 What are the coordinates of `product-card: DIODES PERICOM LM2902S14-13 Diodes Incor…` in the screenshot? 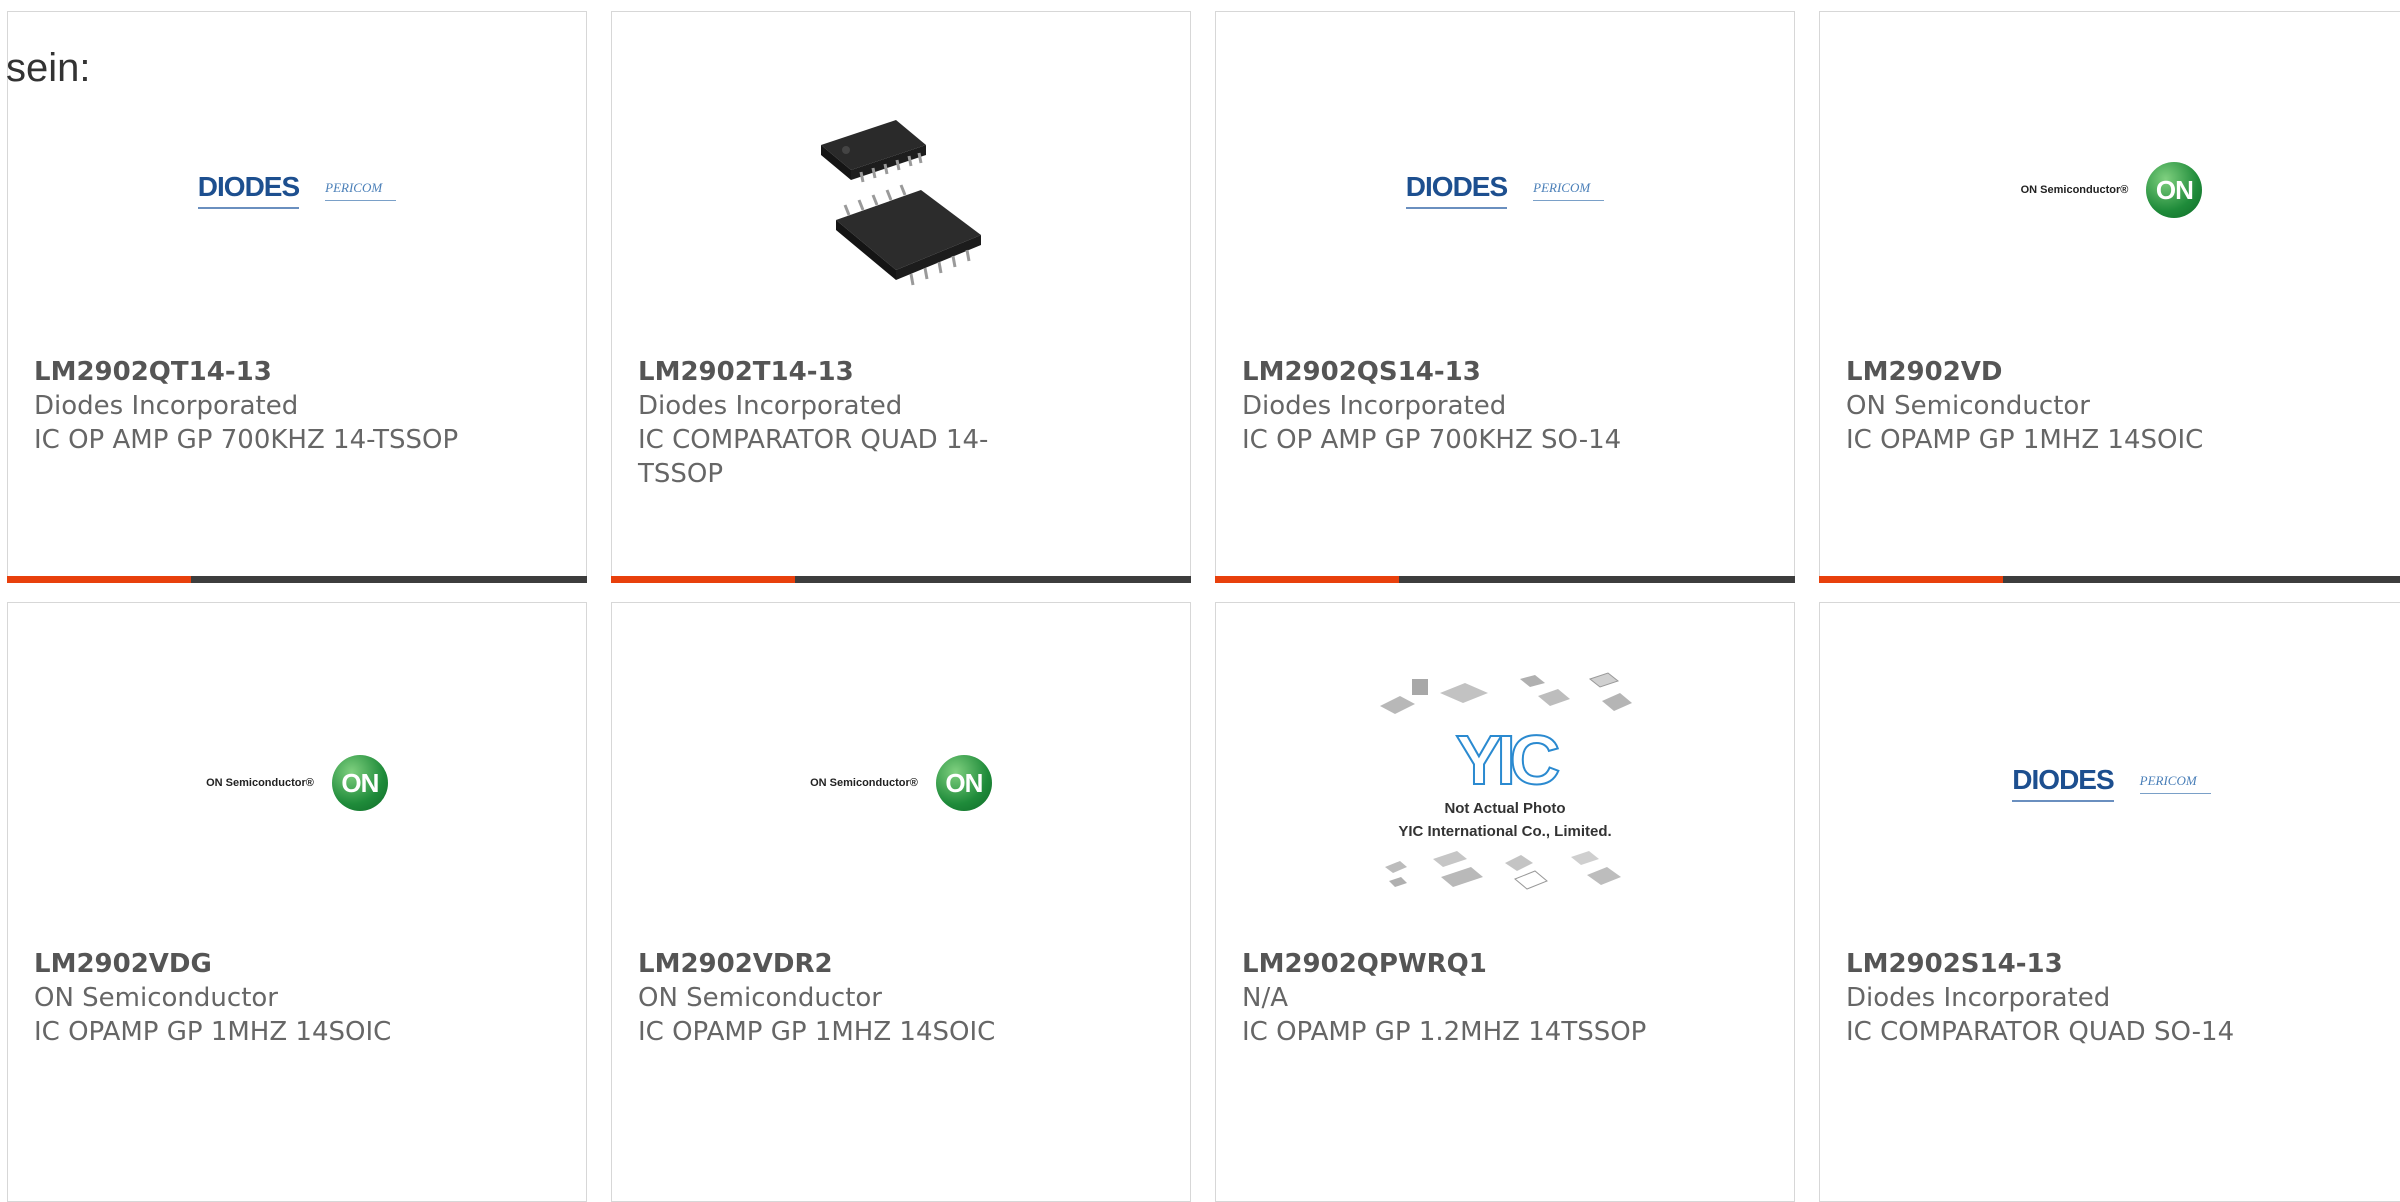 It's located at (2109, 902).